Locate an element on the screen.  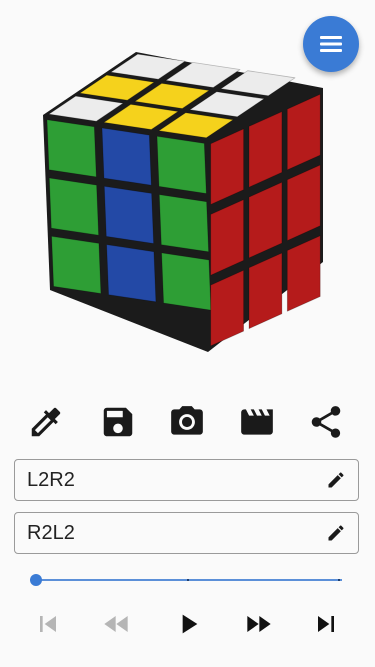
hamburger-icon is located at coordinates (331, 44).